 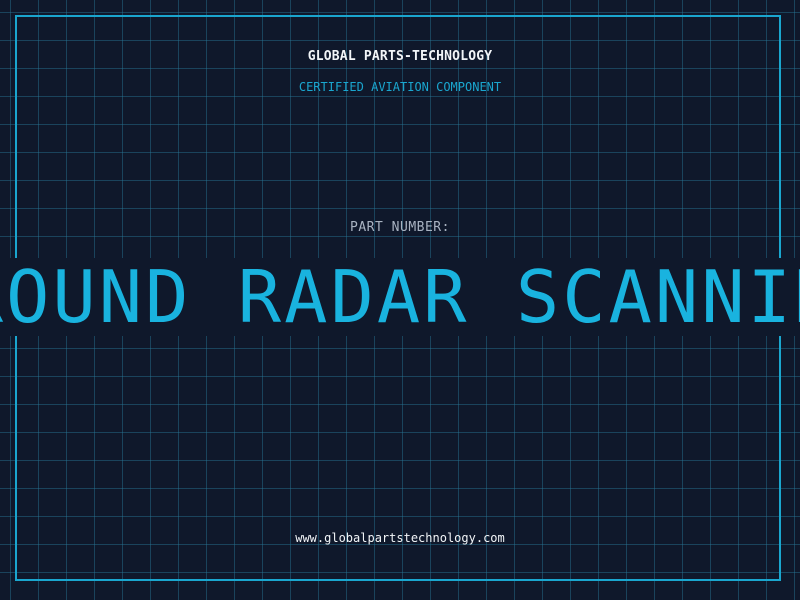 What do you see at coordinates (400, 56) in the screenshot?
I see `company-name: GLOBAL PARTS-TECHNOLOGY` at bounding box center [400, 56].